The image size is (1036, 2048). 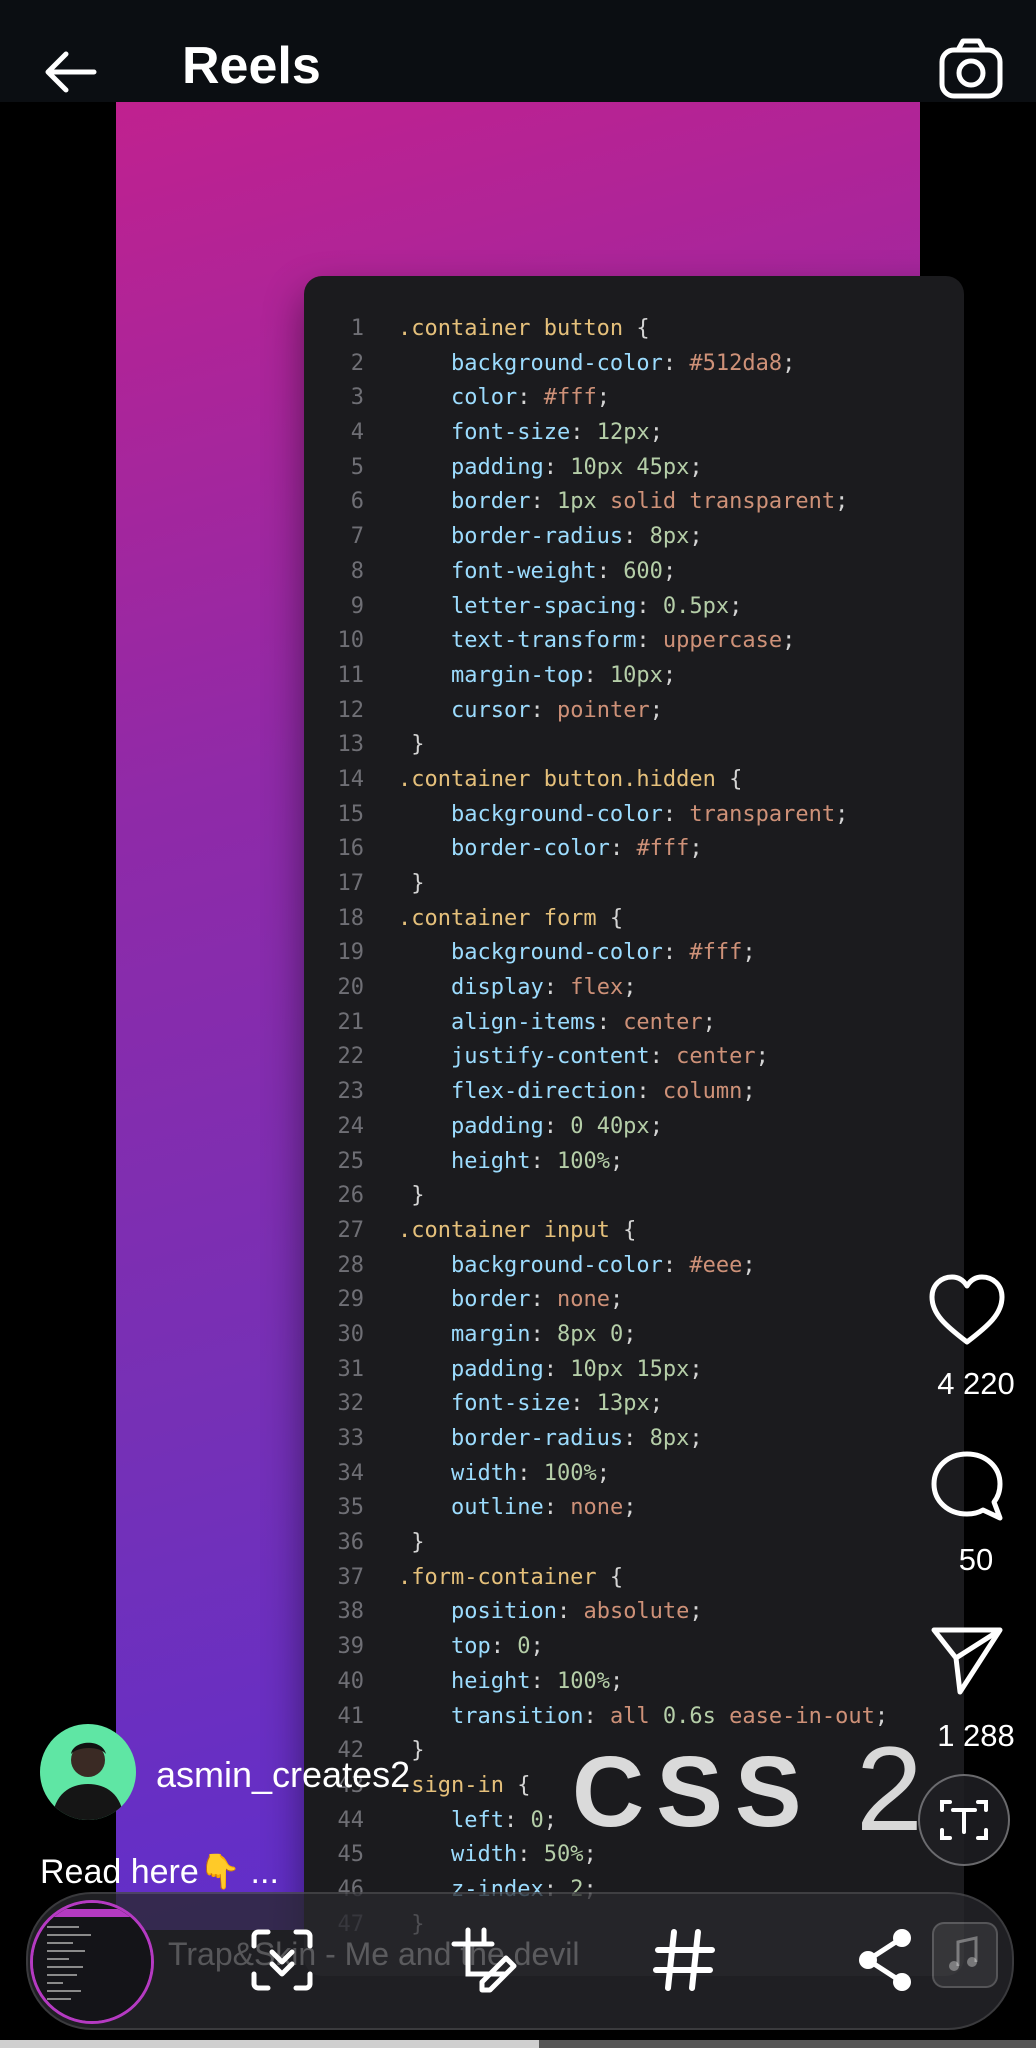 What do you see at coordinates (518, 2044) in the screenshot?
I see `playback-progress` at bounding box center [518, 2044].